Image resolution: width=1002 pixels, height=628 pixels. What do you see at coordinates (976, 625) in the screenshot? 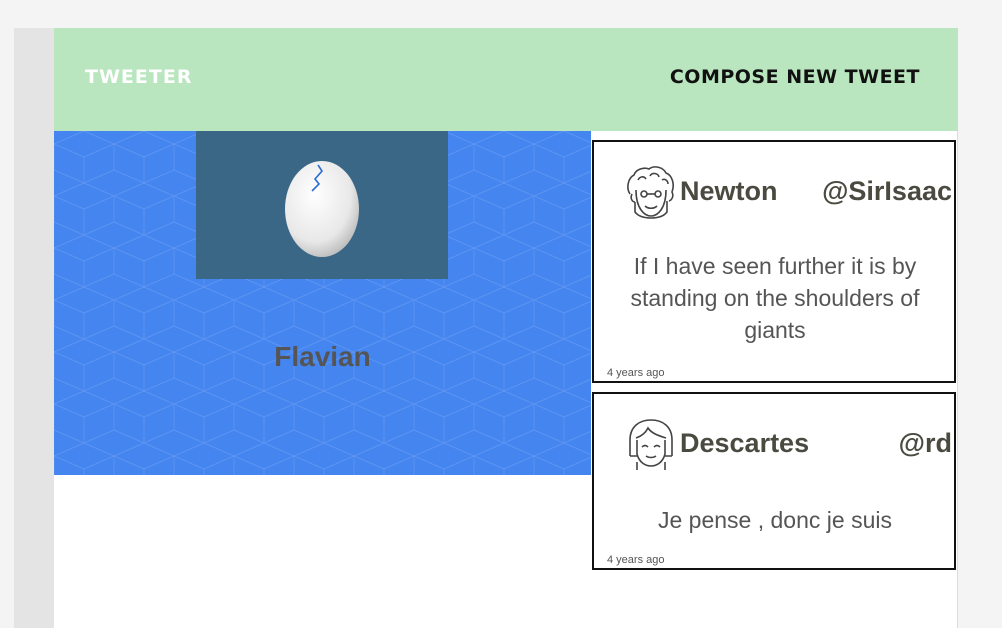
I see `resize-handle-right` at bounding box center [976, 625].